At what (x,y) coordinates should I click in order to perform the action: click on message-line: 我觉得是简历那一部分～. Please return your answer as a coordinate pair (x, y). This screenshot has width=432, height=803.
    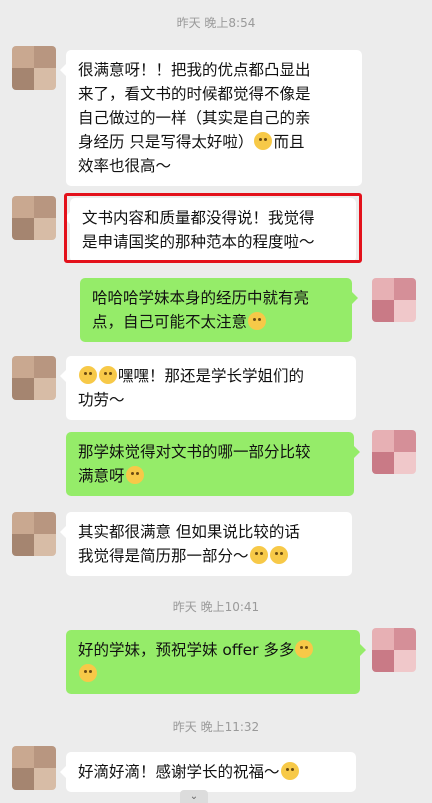
    Looking at the image, I should click on (209, 556).